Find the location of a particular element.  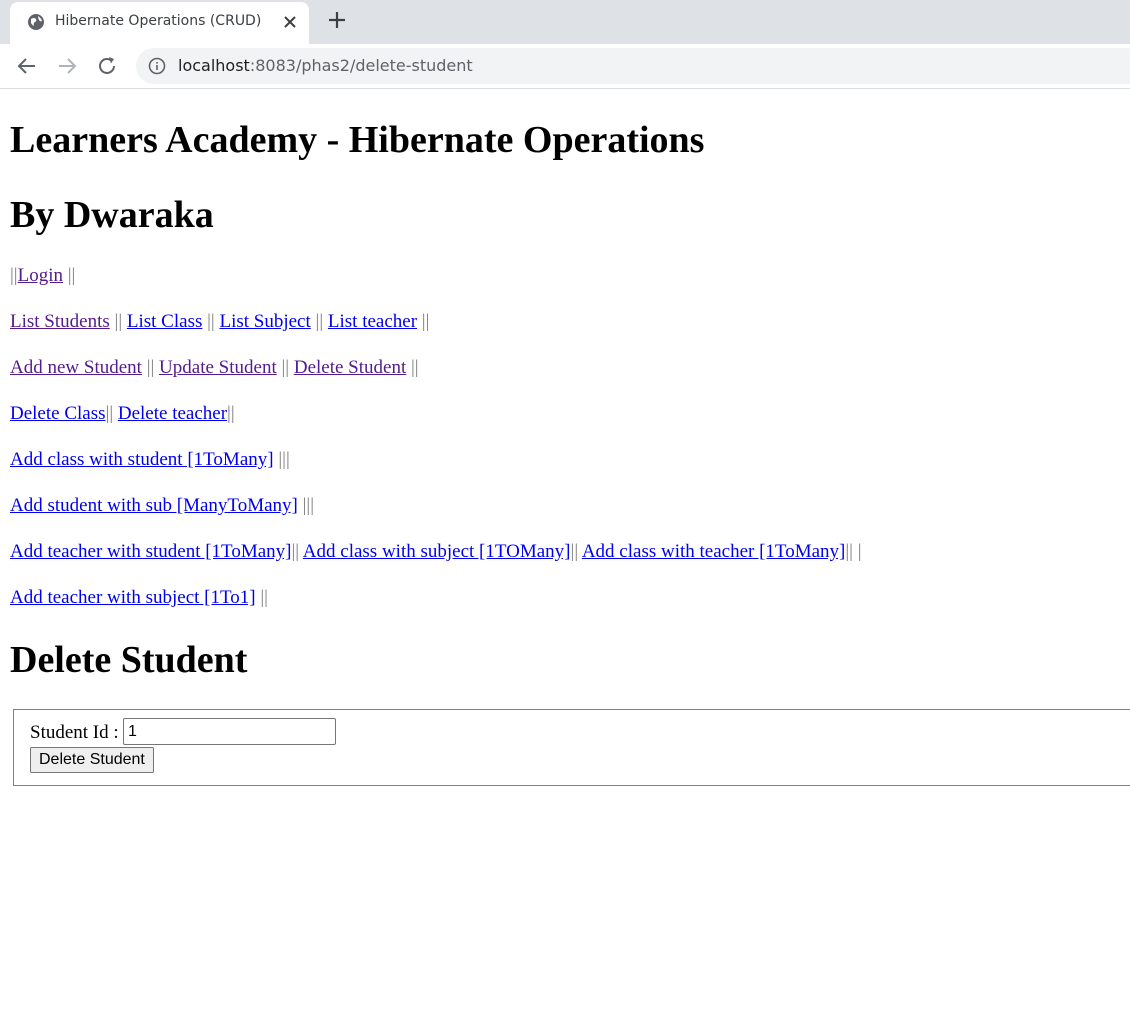

browser-tab-strip: Hibernate Operations (CRUD) is located at coordinates (565, 22).